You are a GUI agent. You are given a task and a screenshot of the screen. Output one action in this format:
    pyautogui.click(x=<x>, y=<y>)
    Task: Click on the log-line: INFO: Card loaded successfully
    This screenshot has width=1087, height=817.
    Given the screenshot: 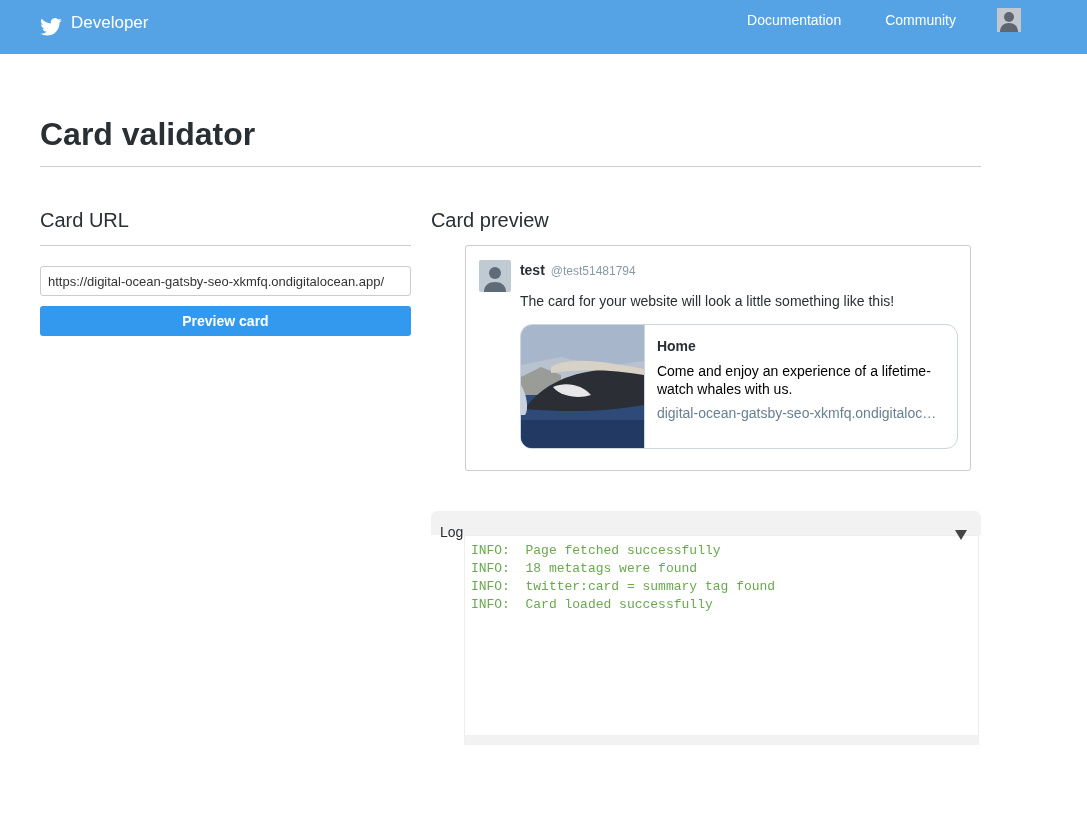 What is the action you would take?
    pyautogui.click(x=592, y=605)
    